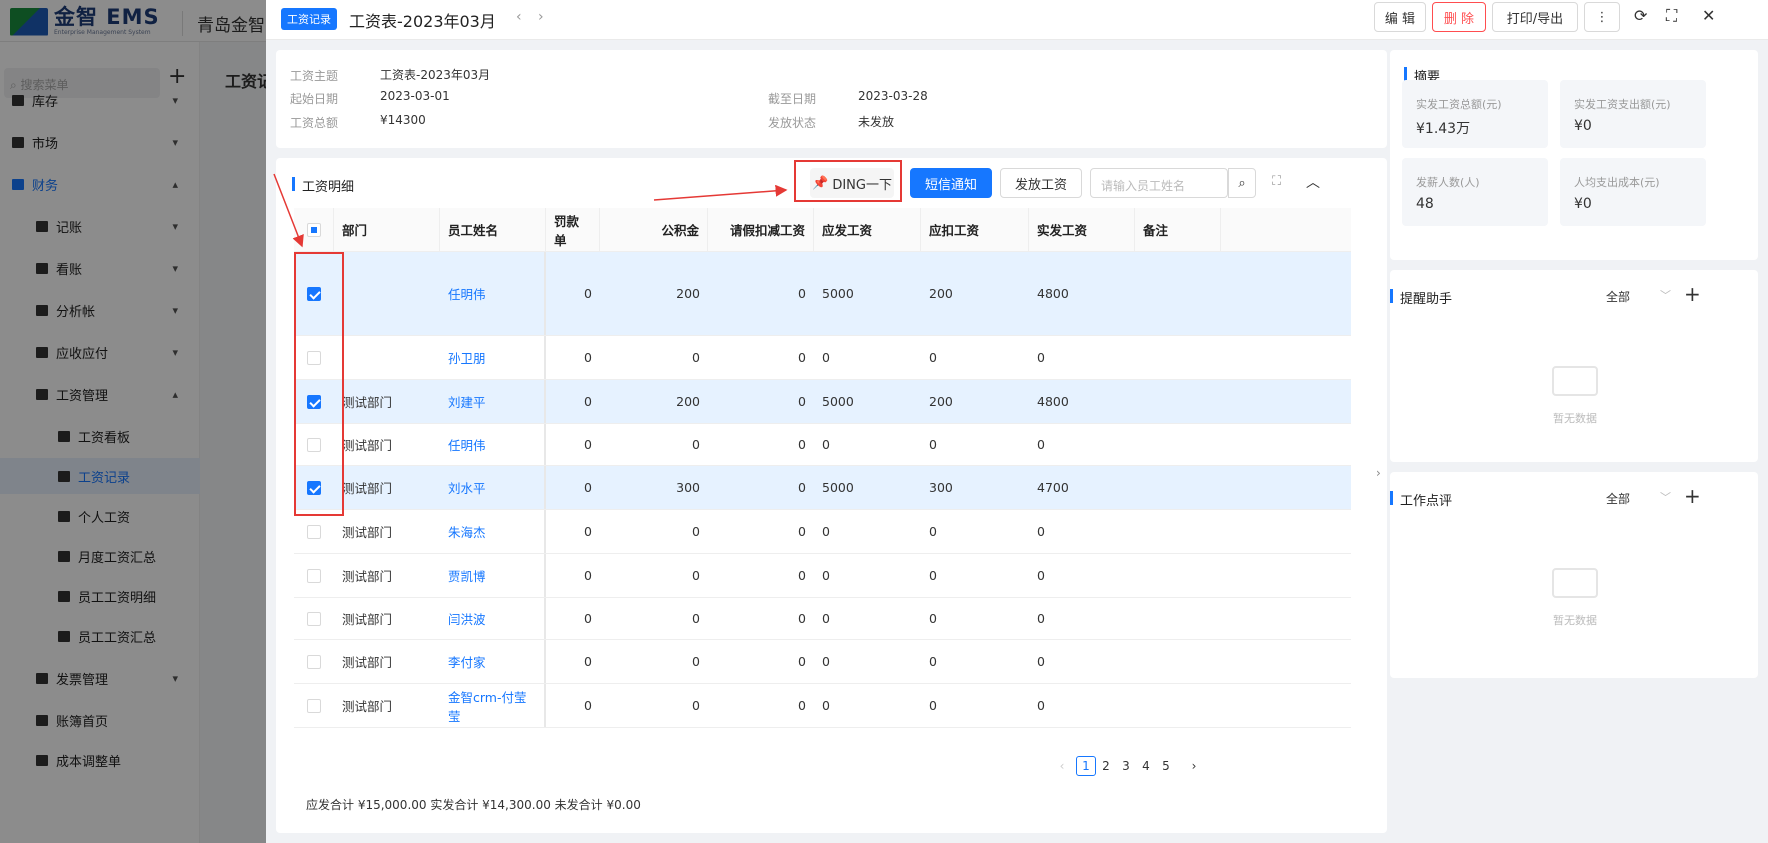  What do you see at coordinates (530, 210) in the screenshot?
I see `annotation-arrows` at bounding box center [530, 210].